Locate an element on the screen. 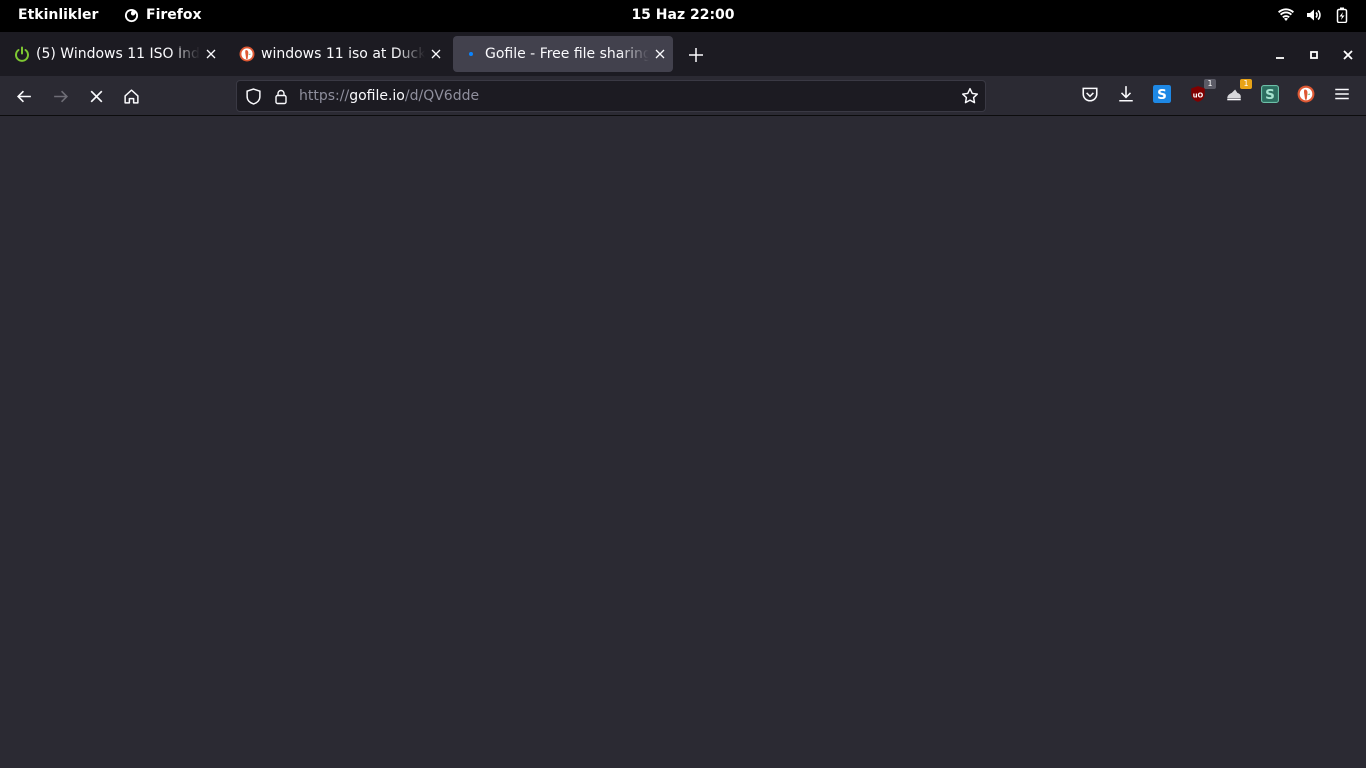 Image resolution: width=1366 pixels, height=768 pixels. tab-windows-11-iso: (5) Windows 11 ISO İndirme is located at coordinates (114, 54).